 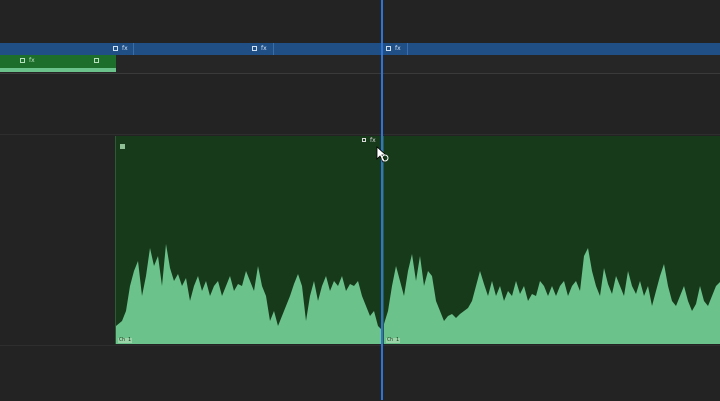 What do you see at coordinates (58, 63) in the screenshot?
I see `audio-clip-small: fx` at bounding box center [58, 63].